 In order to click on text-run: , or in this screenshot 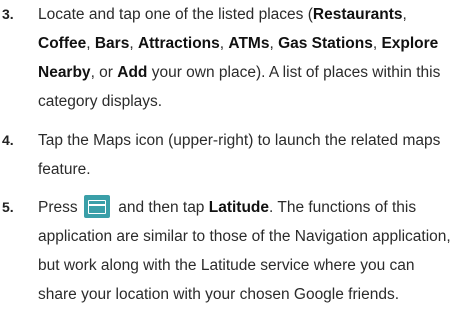, I will do `click(104, 72)`.